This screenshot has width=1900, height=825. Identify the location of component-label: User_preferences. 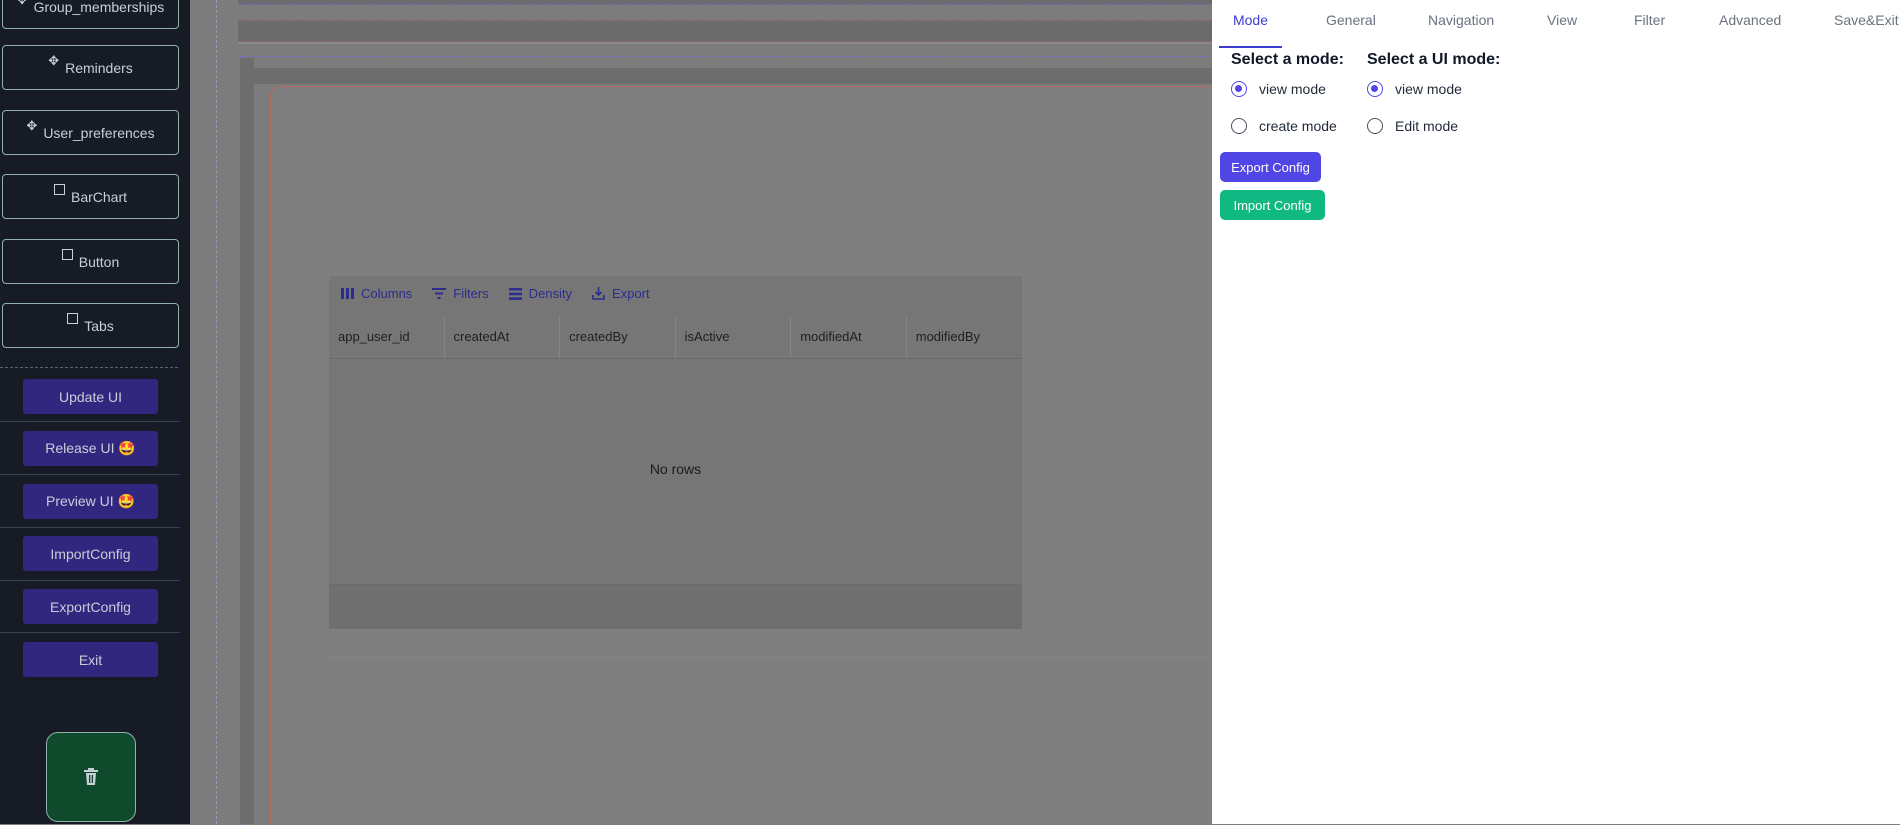
(99, 132).